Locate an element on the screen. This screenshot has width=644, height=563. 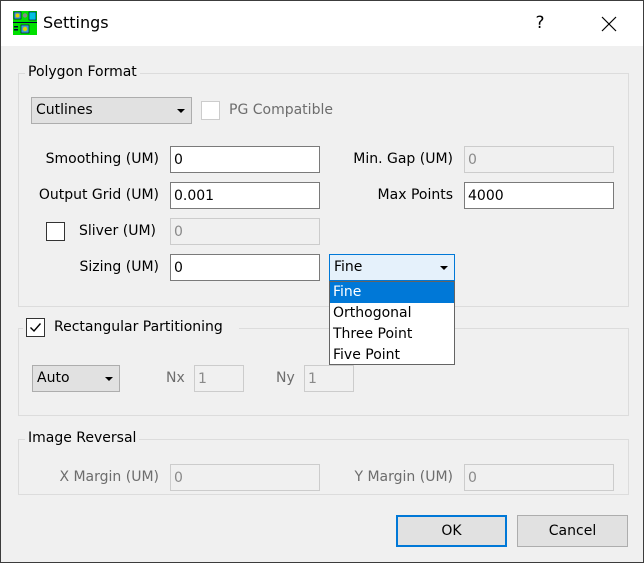
pg-compatible-checkbox is located at coordinates (210, 110).